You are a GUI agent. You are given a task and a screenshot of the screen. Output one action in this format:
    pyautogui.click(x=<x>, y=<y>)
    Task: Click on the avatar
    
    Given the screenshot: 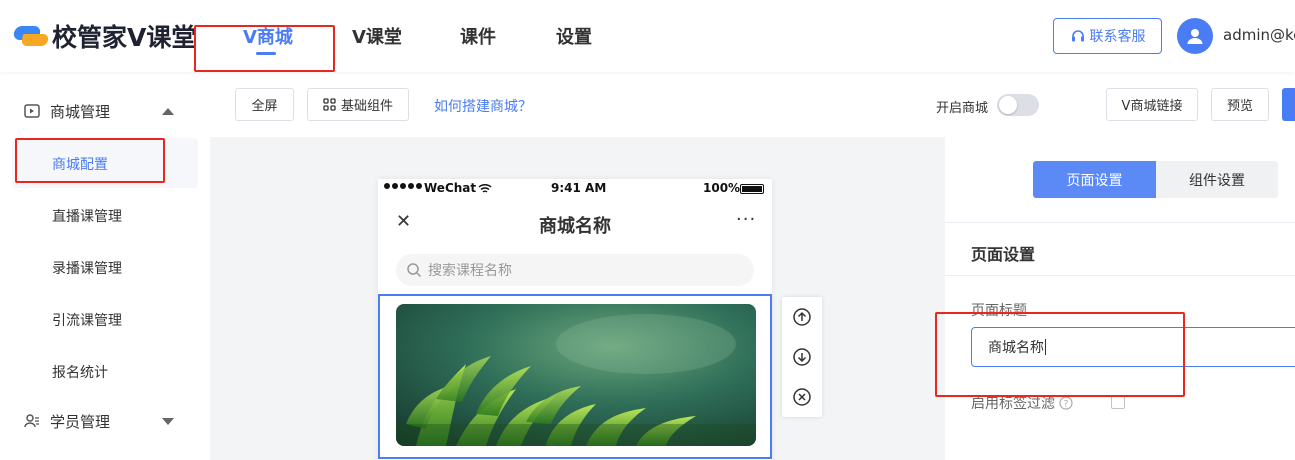 What is the action you would take?
    pyautogui.click(x=1195, y=36)
    